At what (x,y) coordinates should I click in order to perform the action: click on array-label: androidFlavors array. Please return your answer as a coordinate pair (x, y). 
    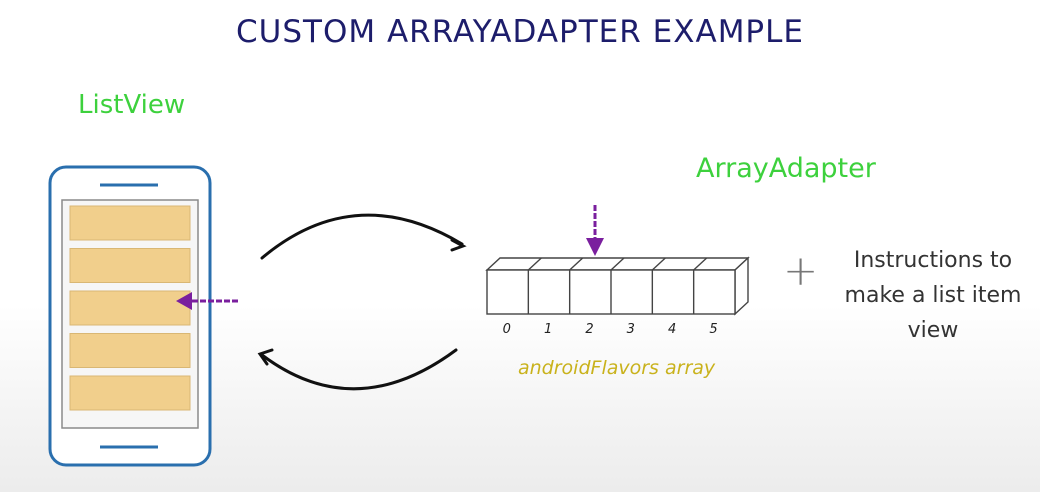
    Looking at the image, I should click on (617, 368).